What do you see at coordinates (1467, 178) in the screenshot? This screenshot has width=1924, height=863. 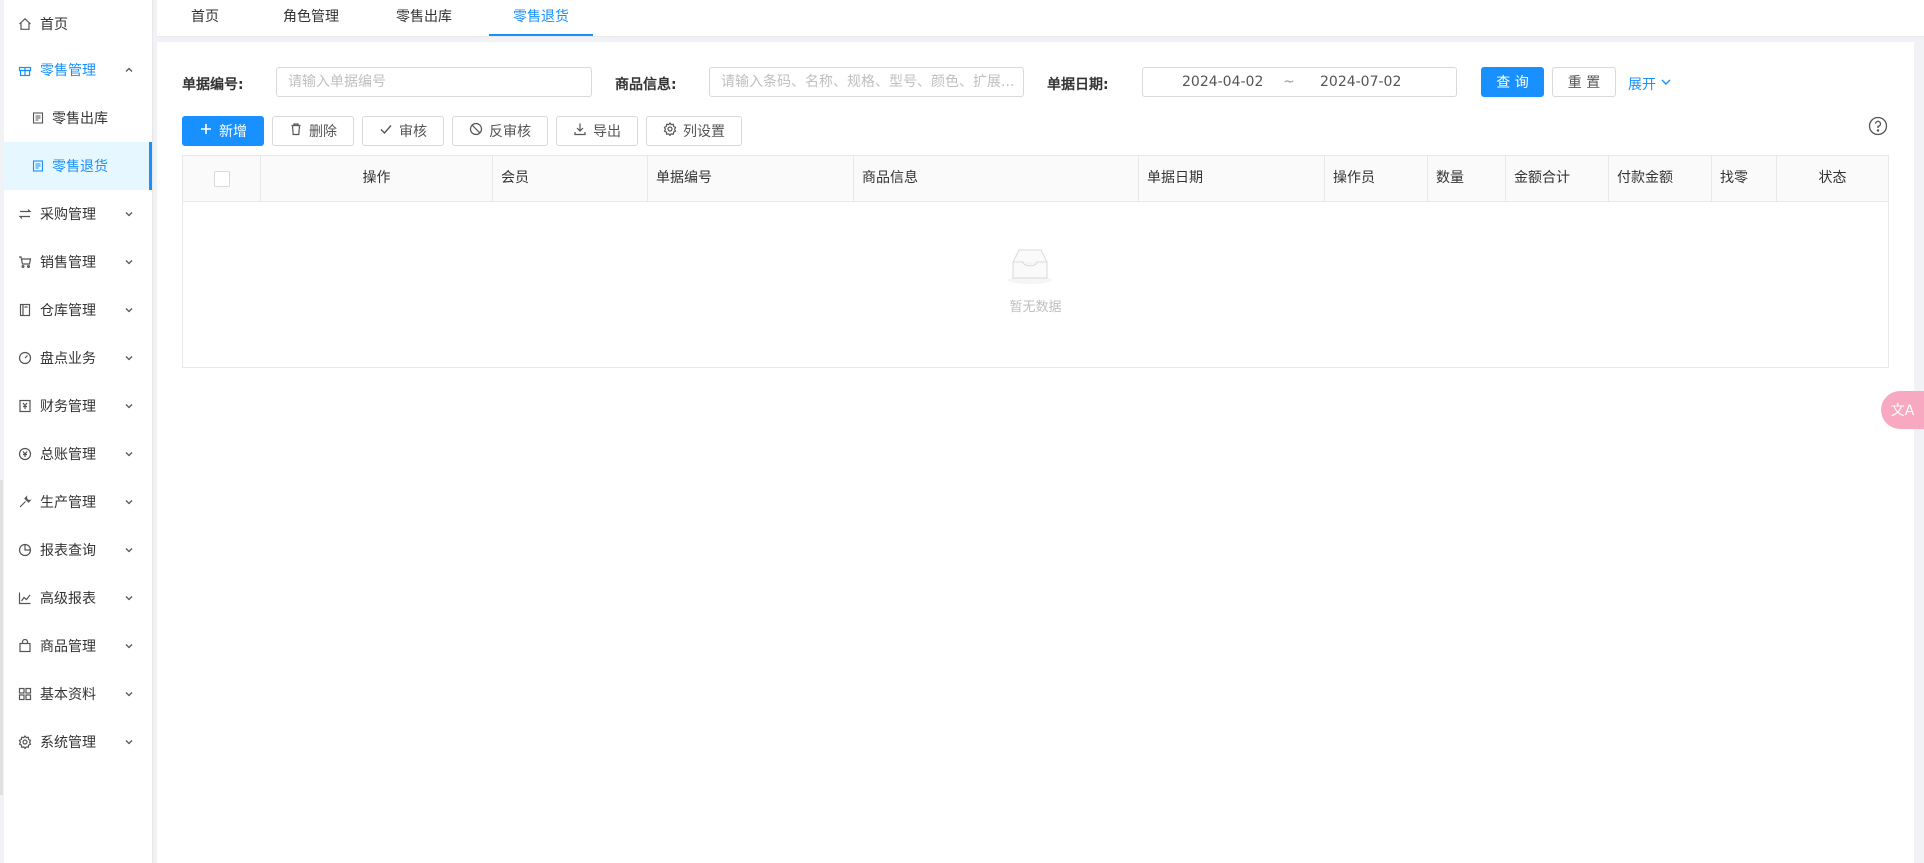 I see `table-header-cell: 数量` at bounding box center [1467, 178].